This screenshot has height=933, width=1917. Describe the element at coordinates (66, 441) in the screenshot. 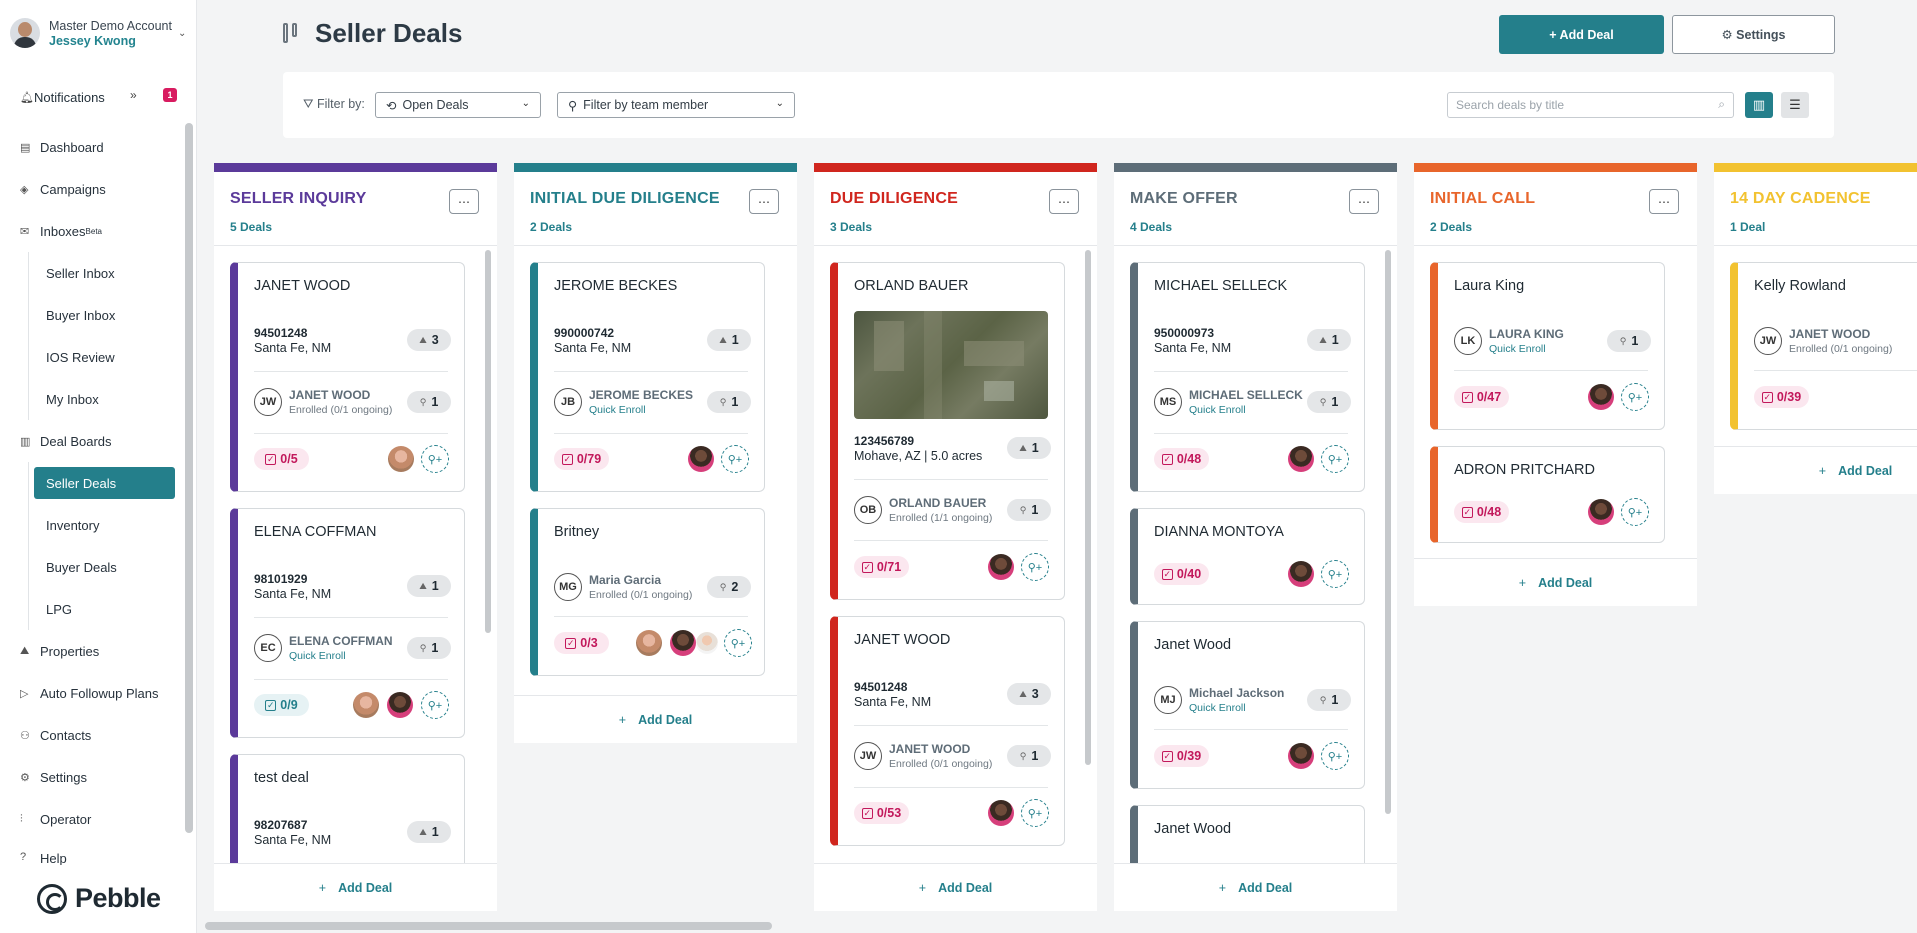

I see `sidebar-item-deal-boards: ▥ Deal Boards` at that location.